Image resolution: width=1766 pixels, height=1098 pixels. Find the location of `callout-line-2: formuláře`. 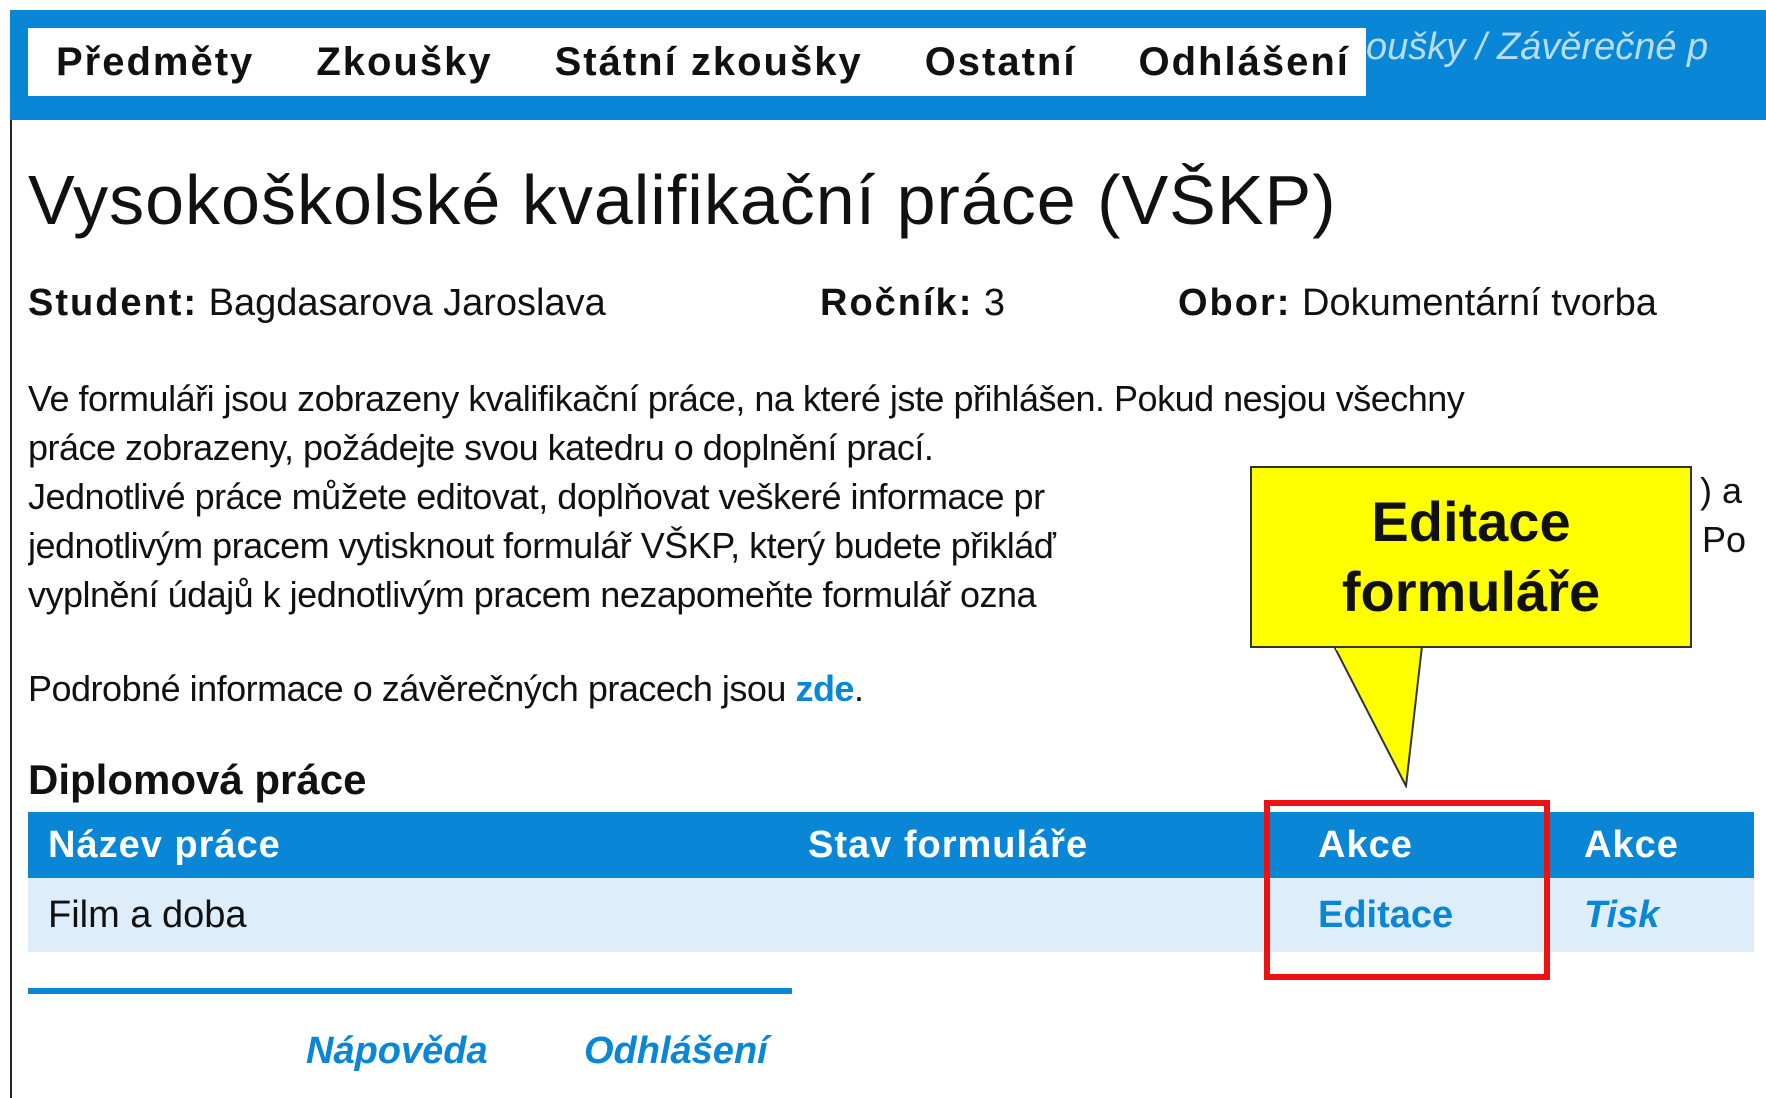

callout-line-2: formuláře is located at coordinates (1471, 591).